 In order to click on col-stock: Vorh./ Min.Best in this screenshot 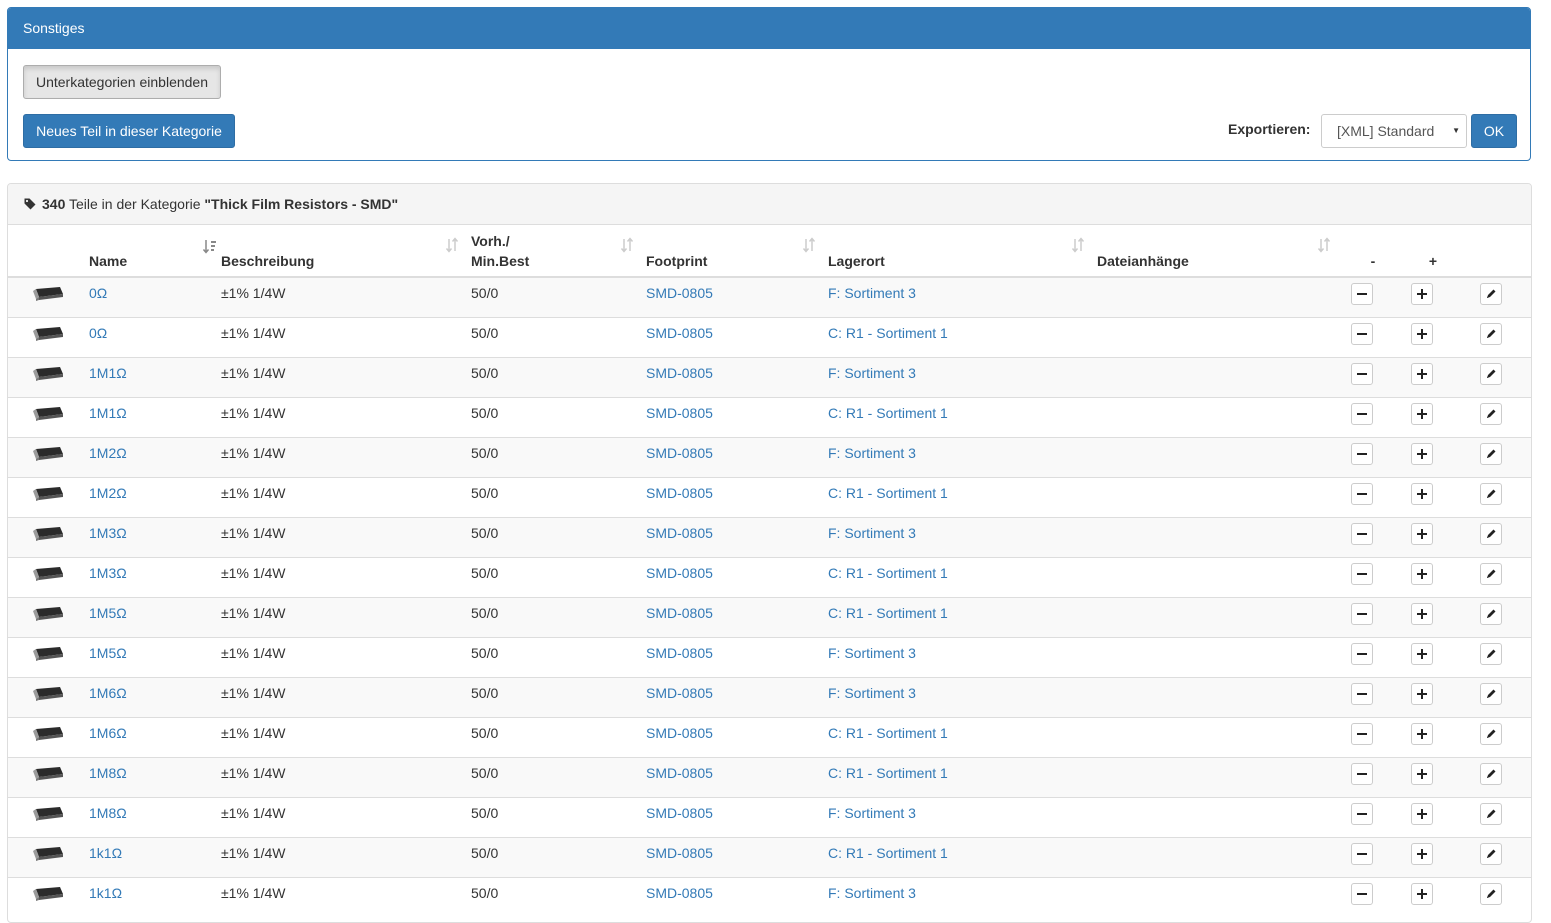, I will do `click(558, 251)`.